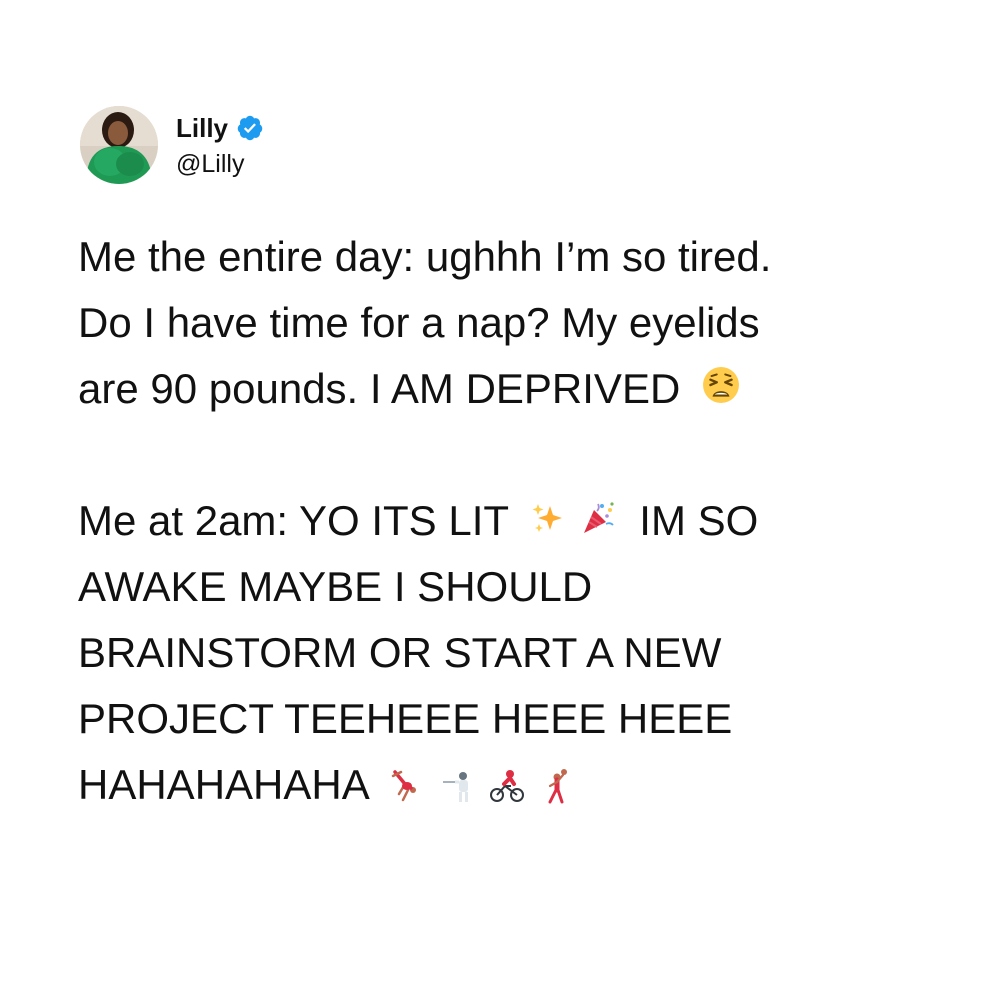 This screenshot has width=1000, height=1000. I want to click on text-line: HAHAHAHAHA, so click(508, 785).